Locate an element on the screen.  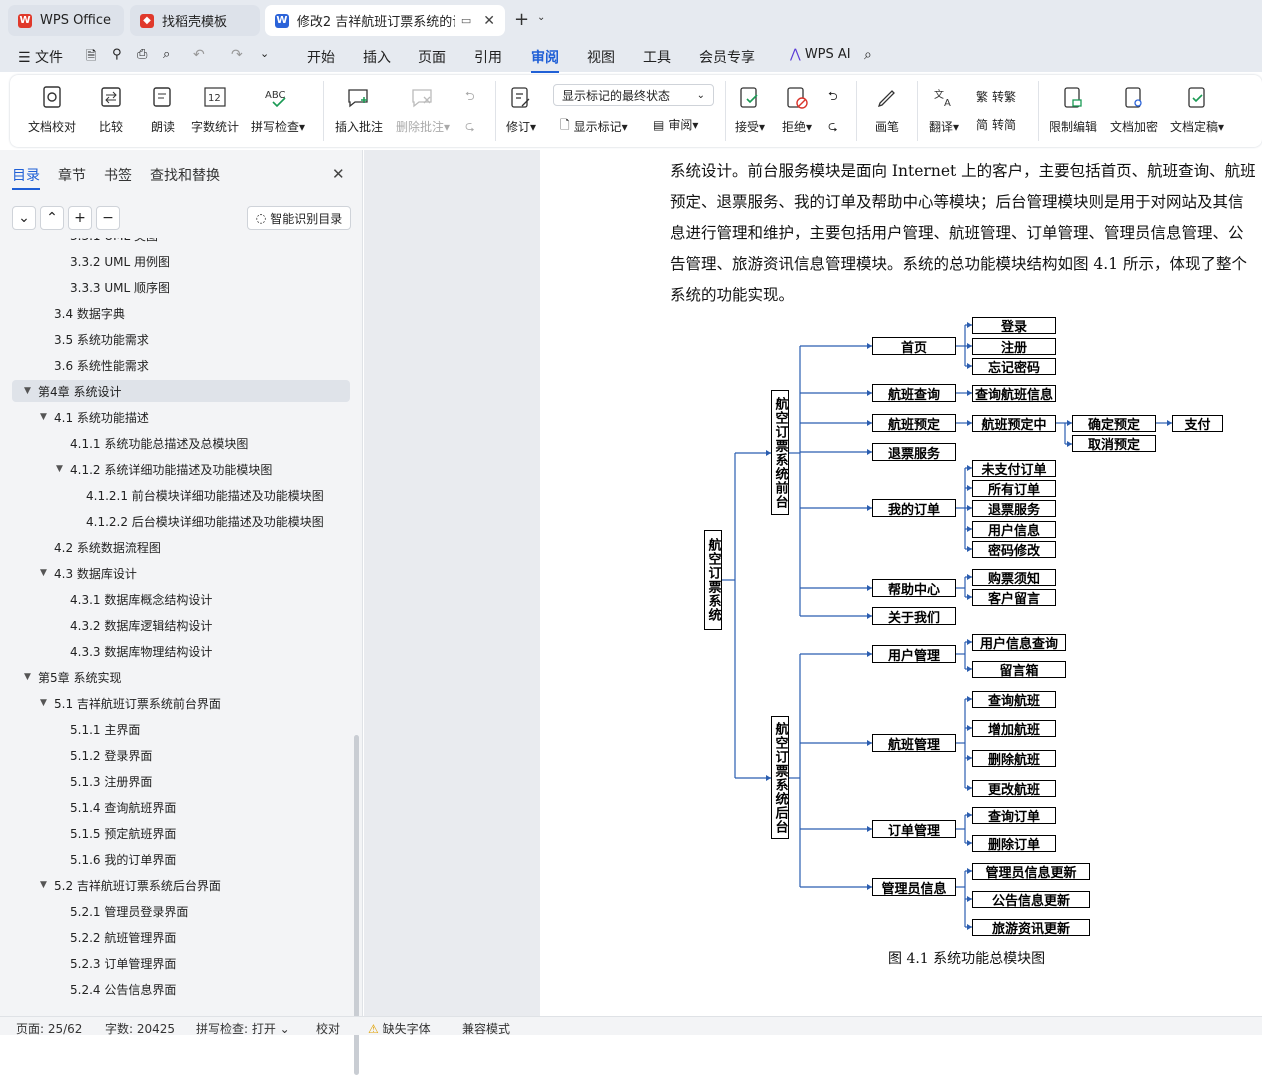
submodule-node: 确定预定 is located at coordinates (1114, 424).